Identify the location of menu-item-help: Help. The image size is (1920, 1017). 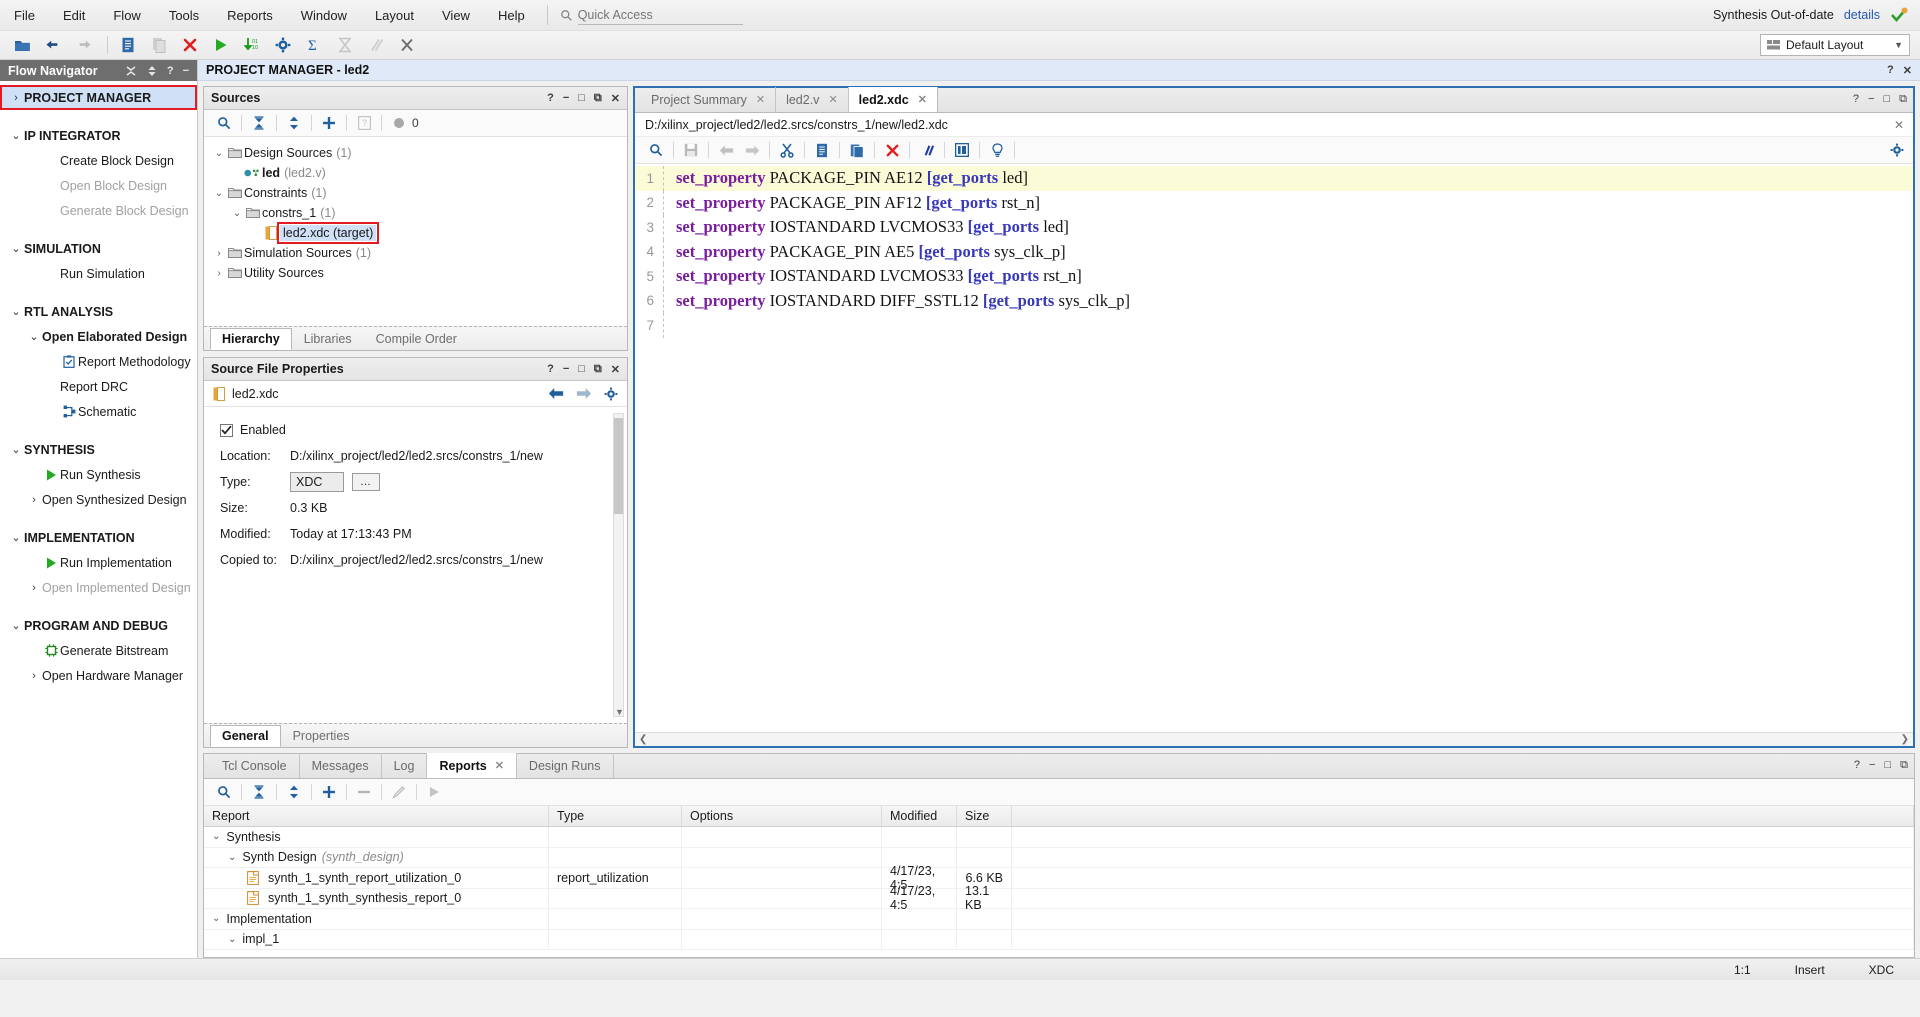
(511, 15).